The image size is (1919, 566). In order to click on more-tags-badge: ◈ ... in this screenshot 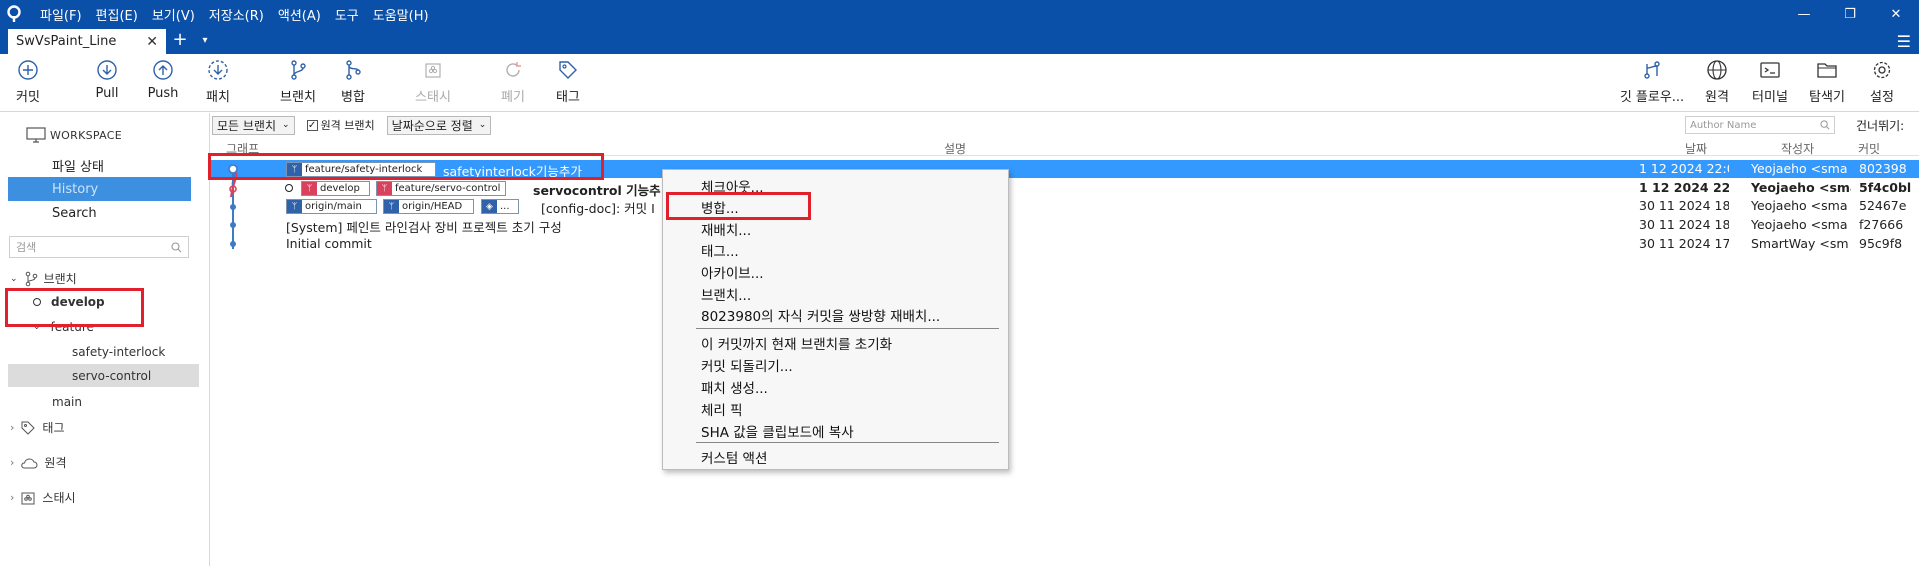, I will do `click(500, 206)`.